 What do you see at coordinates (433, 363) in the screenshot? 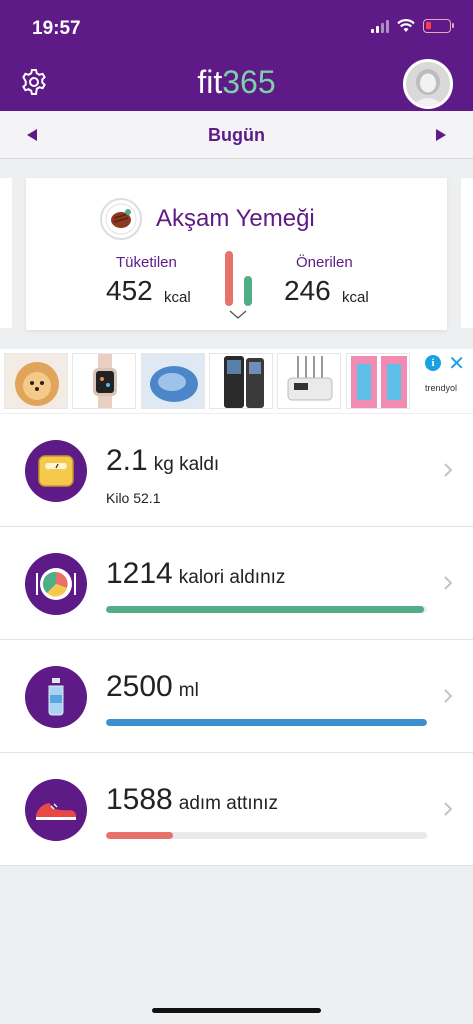
I see `ad-info-icon: i` at bounding box center [433, 363].